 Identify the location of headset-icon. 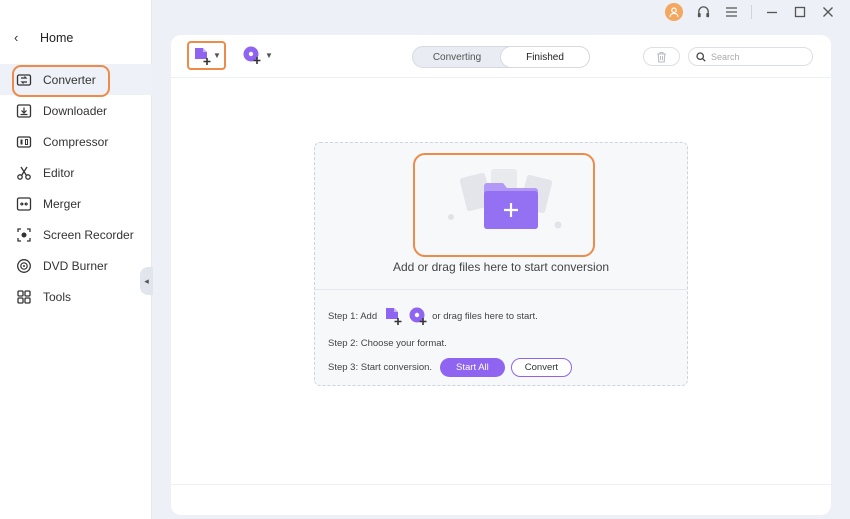
(703, 12).